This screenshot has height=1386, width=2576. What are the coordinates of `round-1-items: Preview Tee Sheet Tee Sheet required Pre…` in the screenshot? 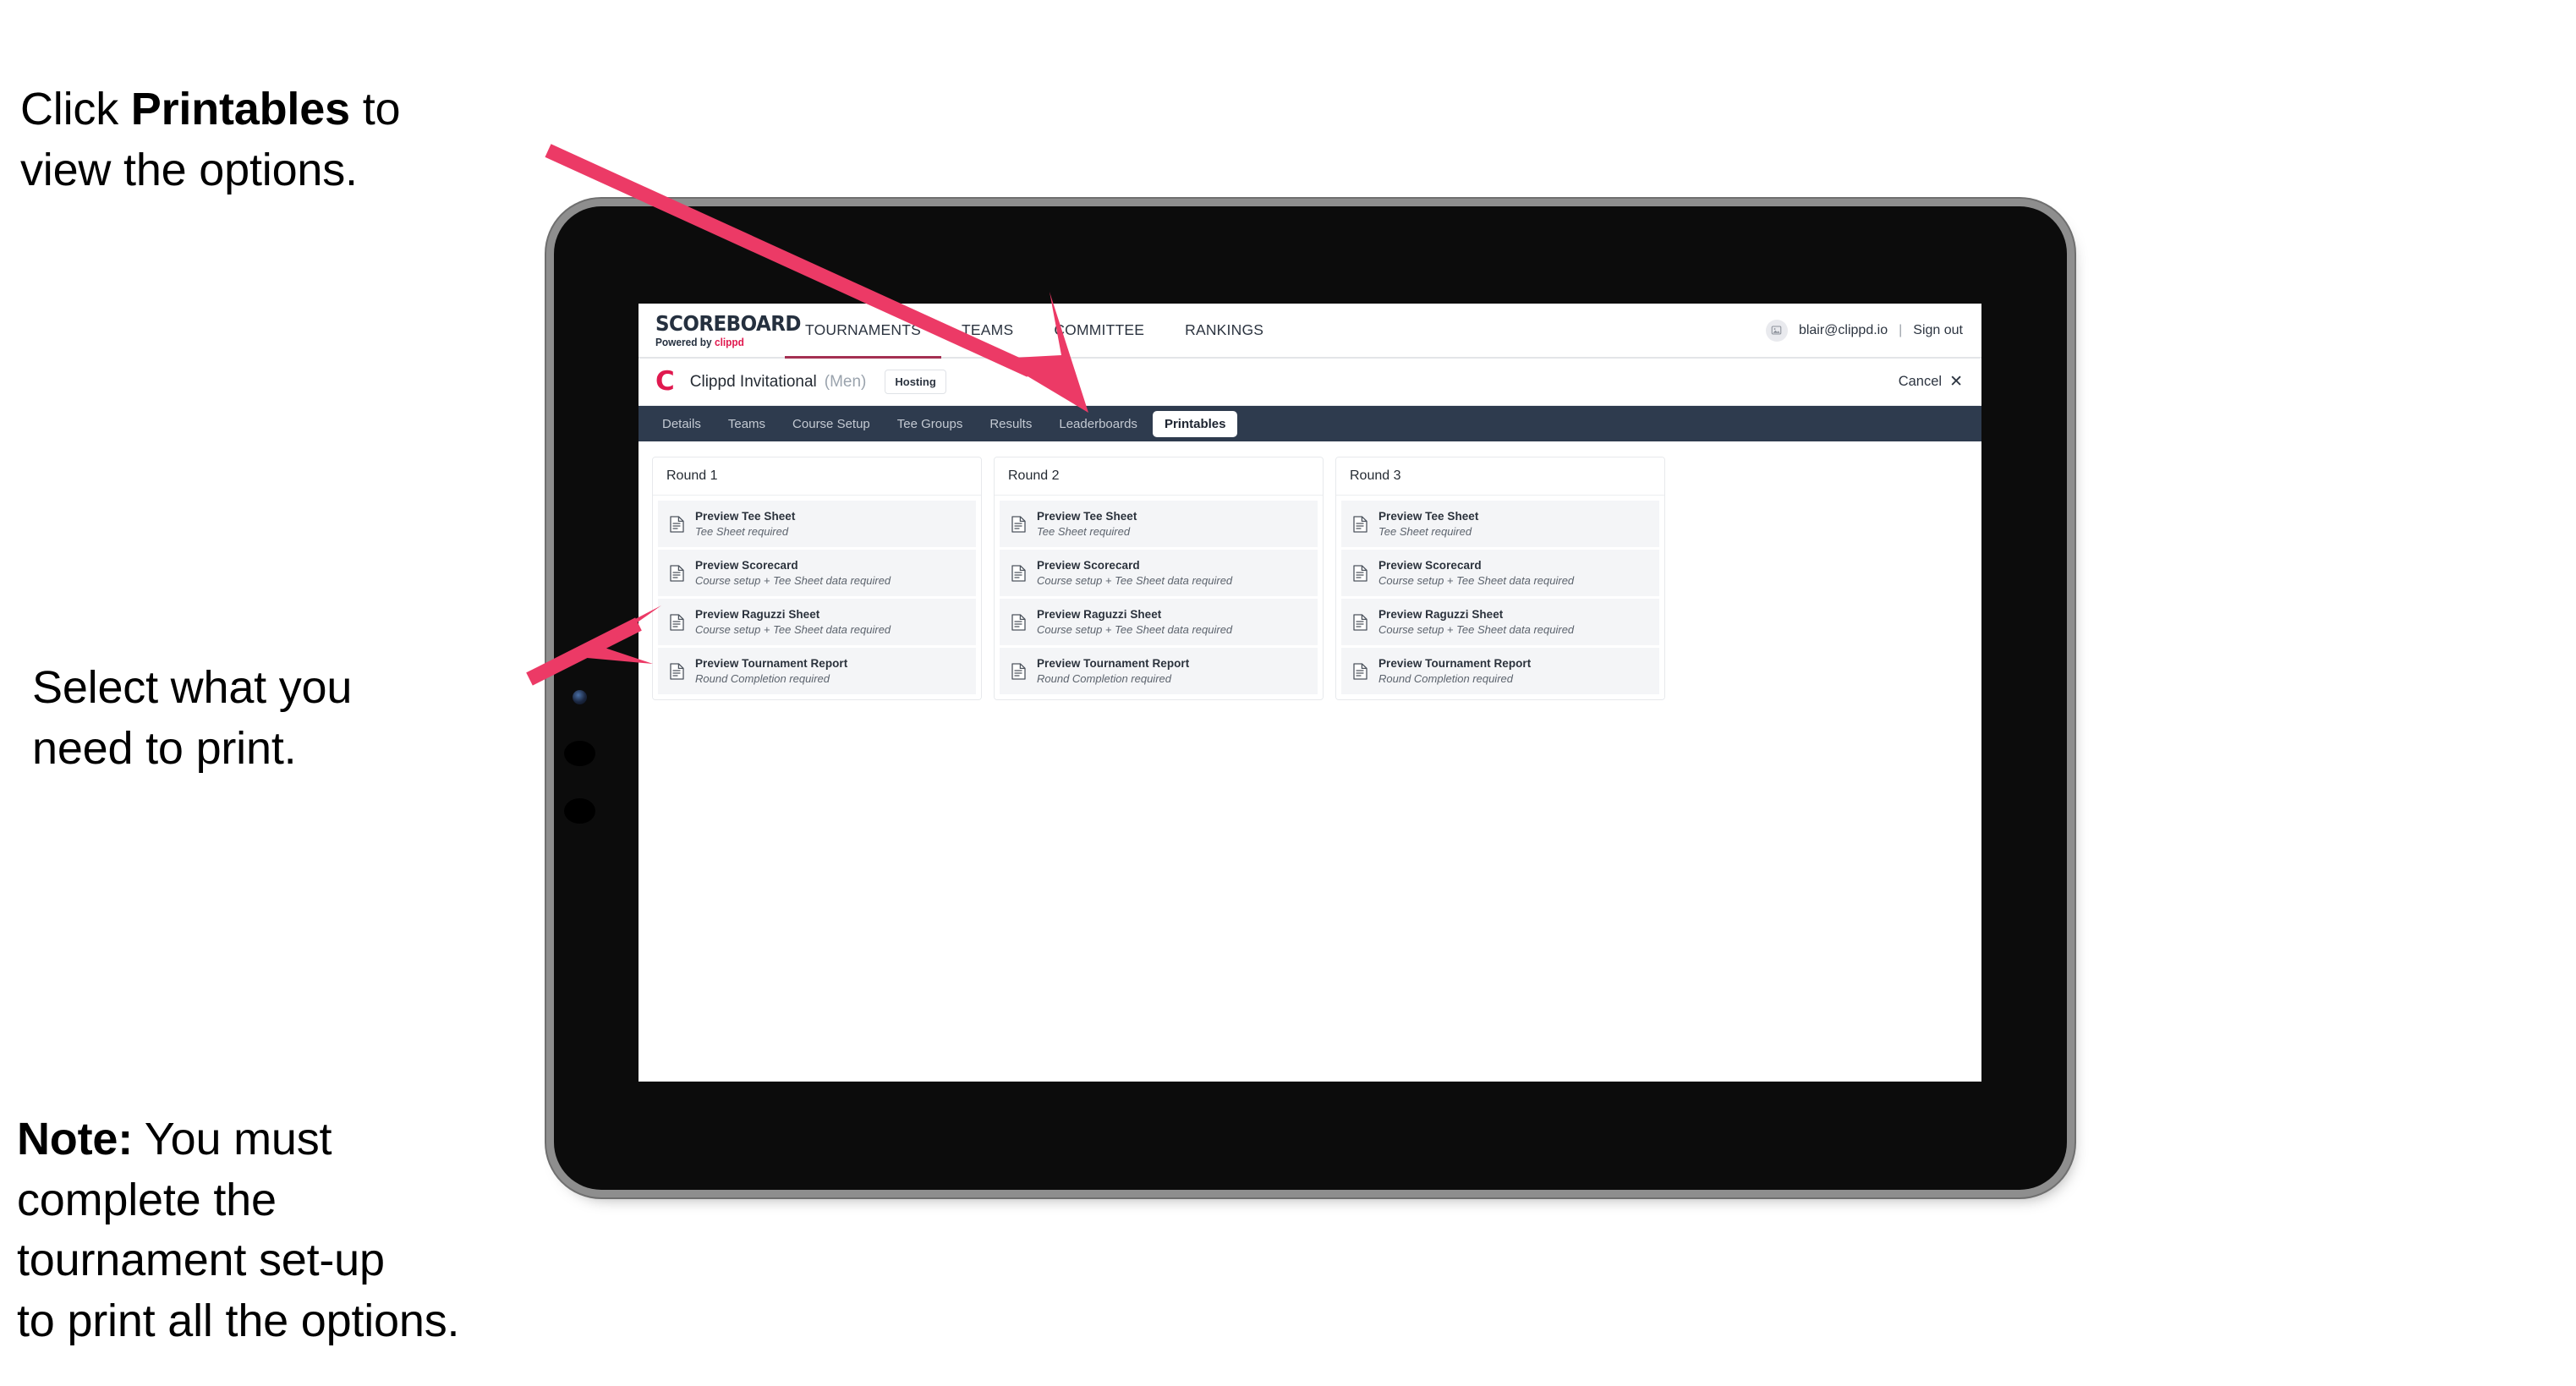 It's located at (817, 597).